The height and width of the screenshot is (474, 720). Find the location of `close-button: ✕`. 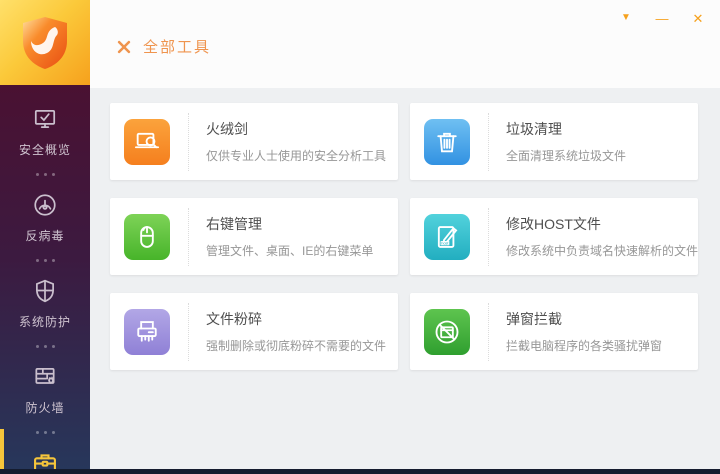

close-button: ✕ is located at coordinates (698, 18).